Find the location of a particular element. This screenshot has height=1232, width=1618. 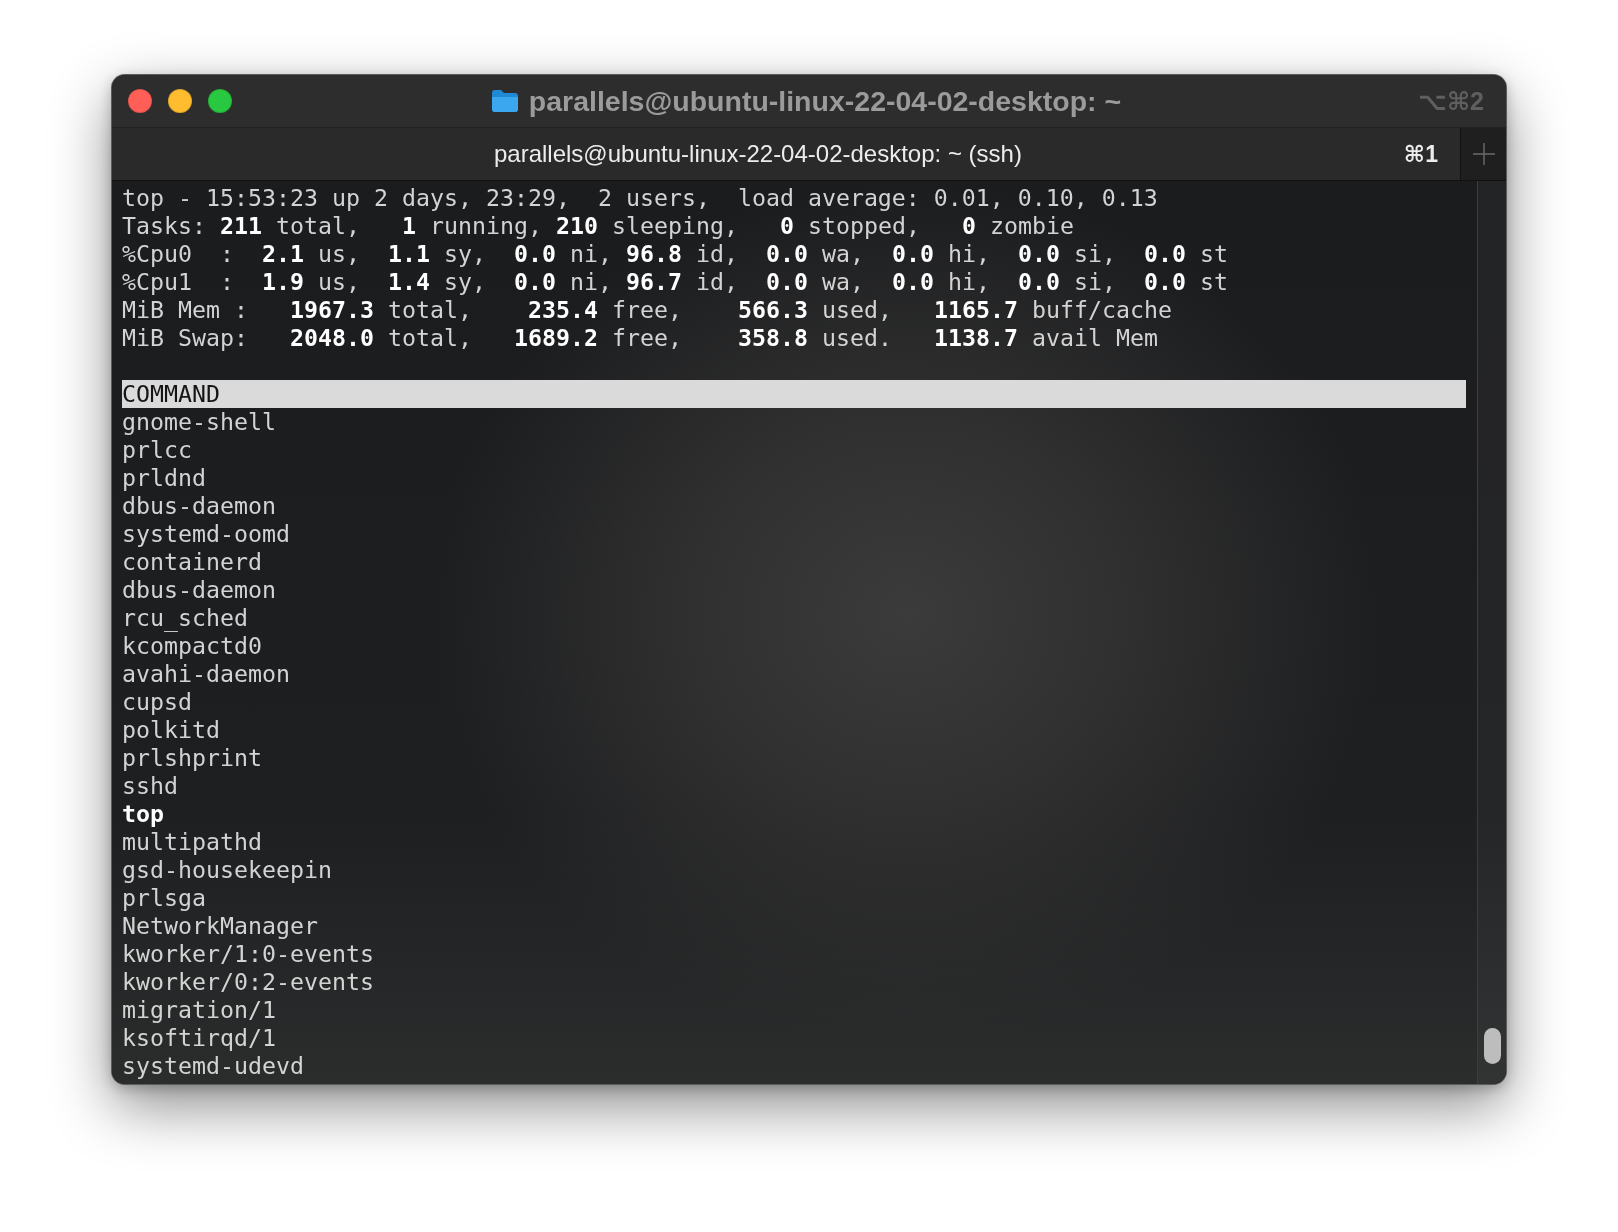

summary-line: %Cpu1 : 1.9 us, 1.4 sy, 0.0 ni, 96.7 id, 0.0 wa, 0.0 hi, 0.0 si, 0.0 st is located at coordinates (675, 282).